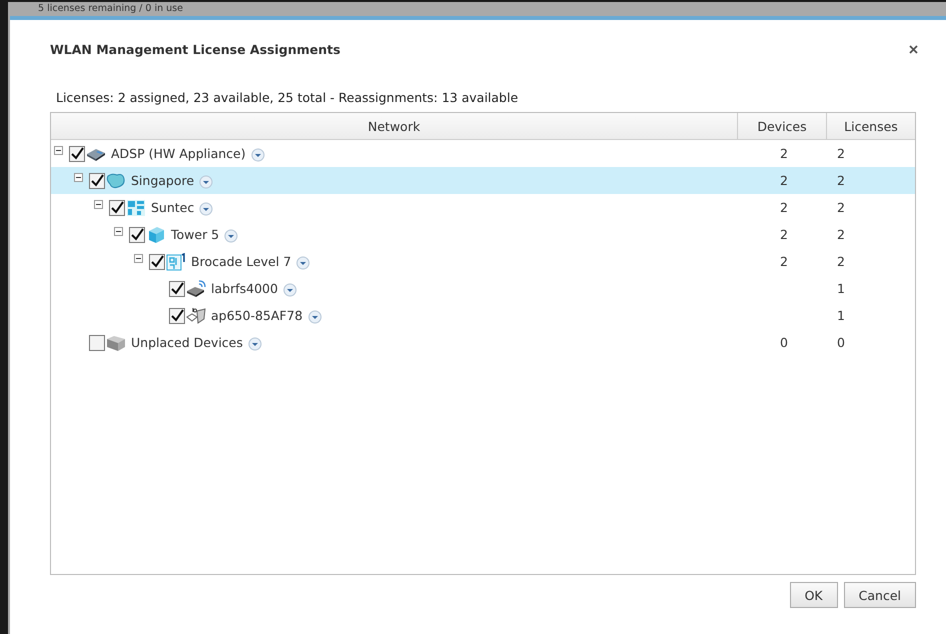  I want to click on network-node-label: Tower 5, so click(195, 234).